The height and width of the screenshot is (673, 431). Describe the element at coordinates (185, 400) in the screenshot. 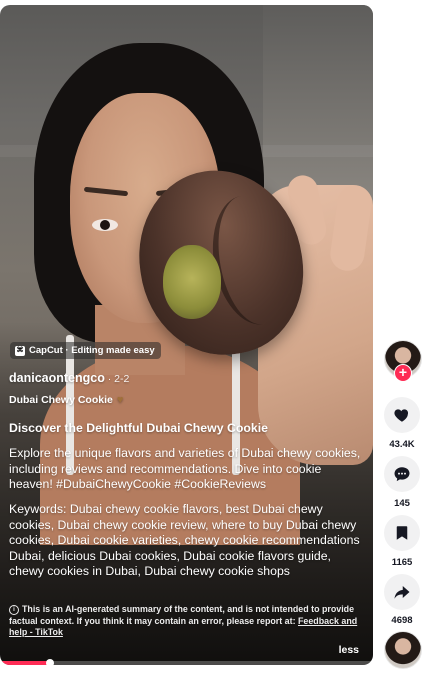

I see `sound-row: Dubai Chewy Cookie ♥` at that location.